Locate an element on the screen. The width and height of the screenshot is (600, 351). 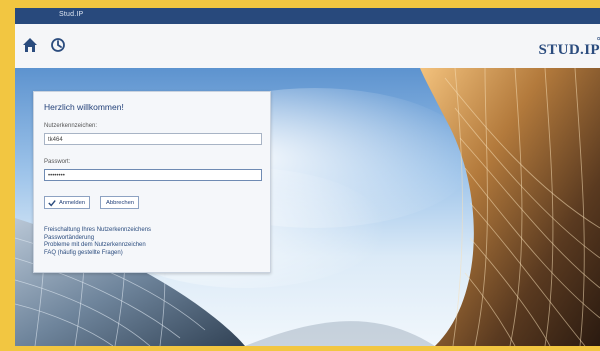
link-activate-account: Freischaltung Ihres Nutzerkennzeichens is located at coordinates (97, 231).